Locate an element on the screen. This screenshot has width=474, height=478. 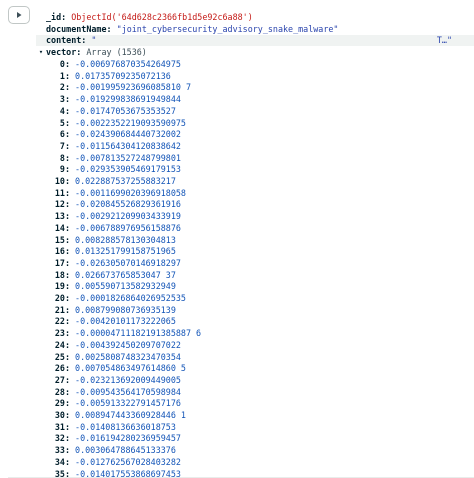
vector-key: vector: is located at coordinates (64, 52).